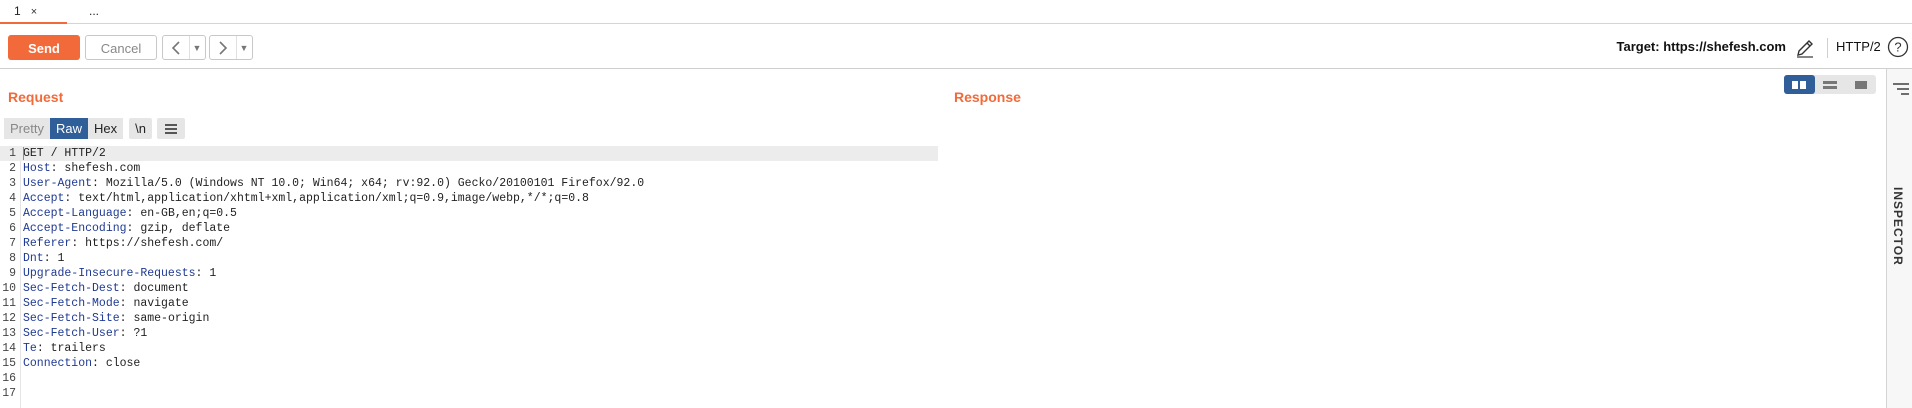 Image resolution: width=1912 pixels, height=408 pixels. What do you see at coordinates (1860, 84) in the screenshot?
I see `single-panel-icon` at bounding box center [1860, 84].